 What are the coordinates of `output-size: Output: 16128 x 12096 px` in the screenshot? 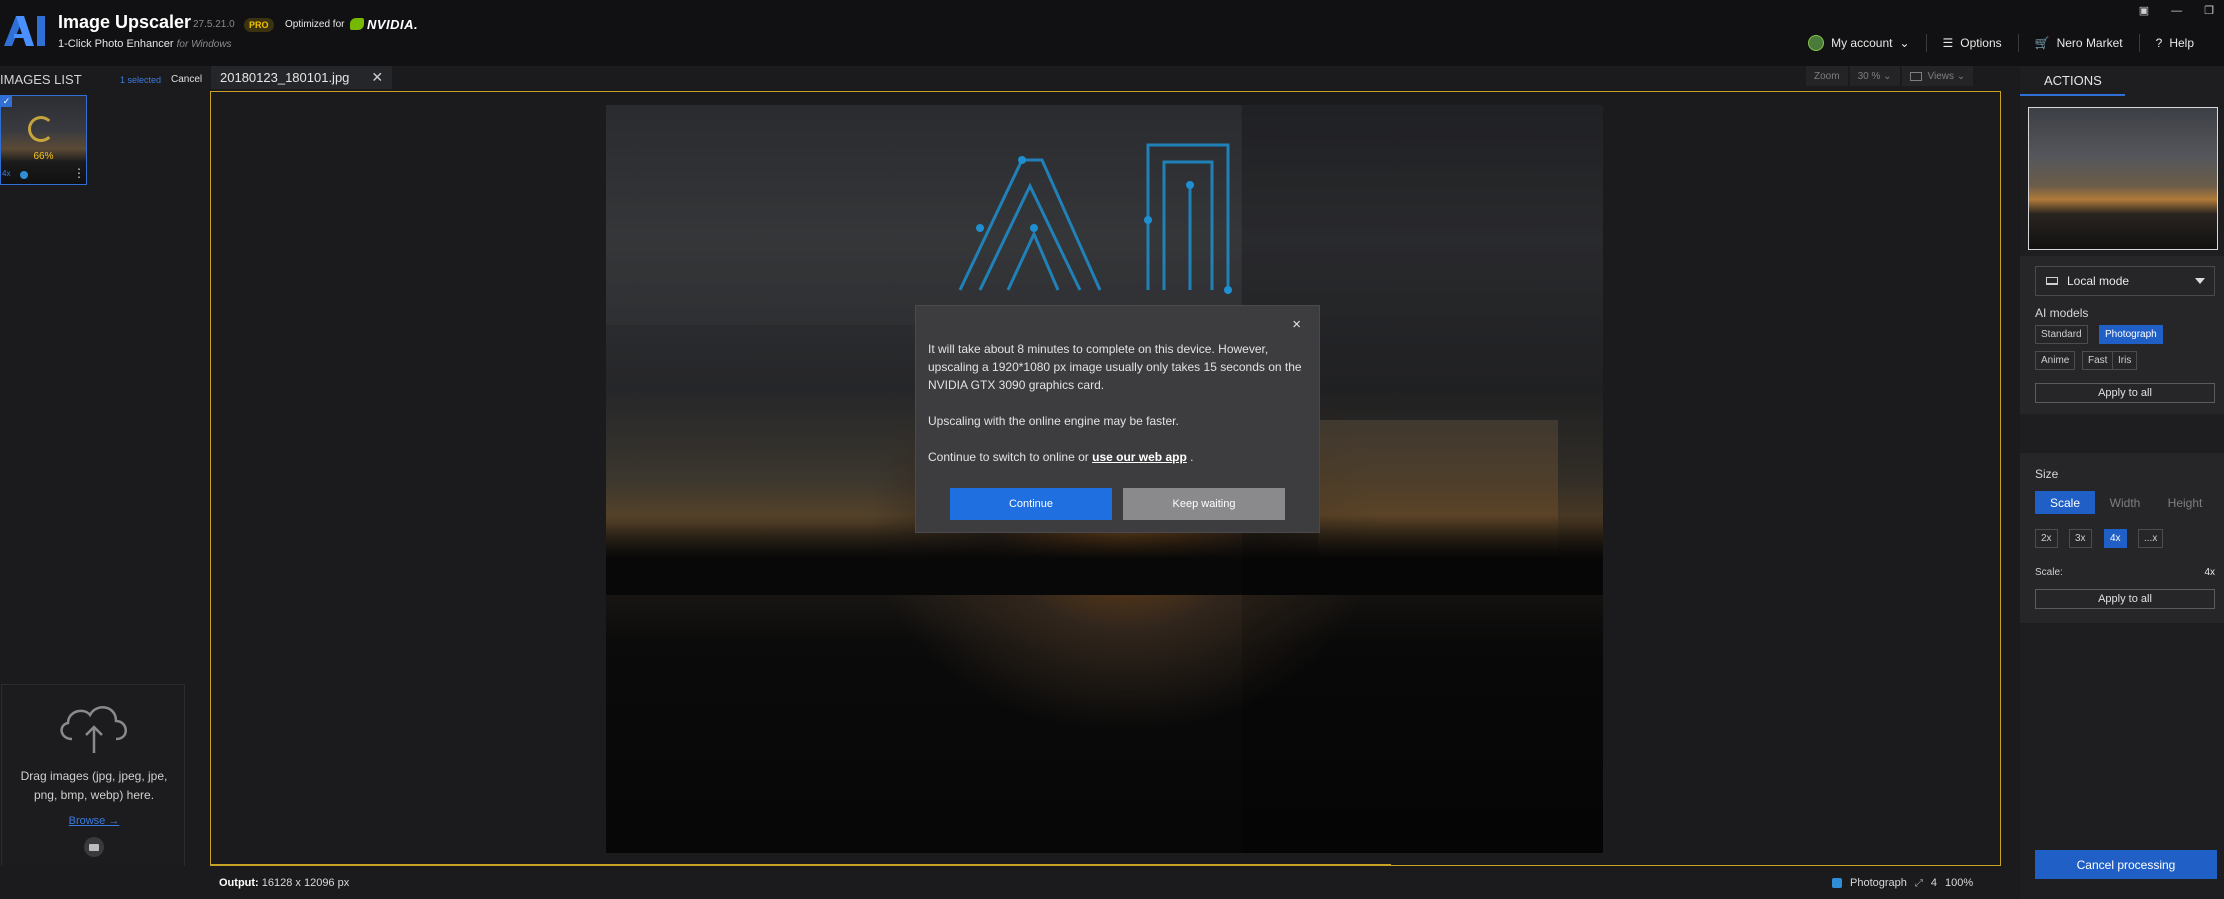 It's located at (284, 883).